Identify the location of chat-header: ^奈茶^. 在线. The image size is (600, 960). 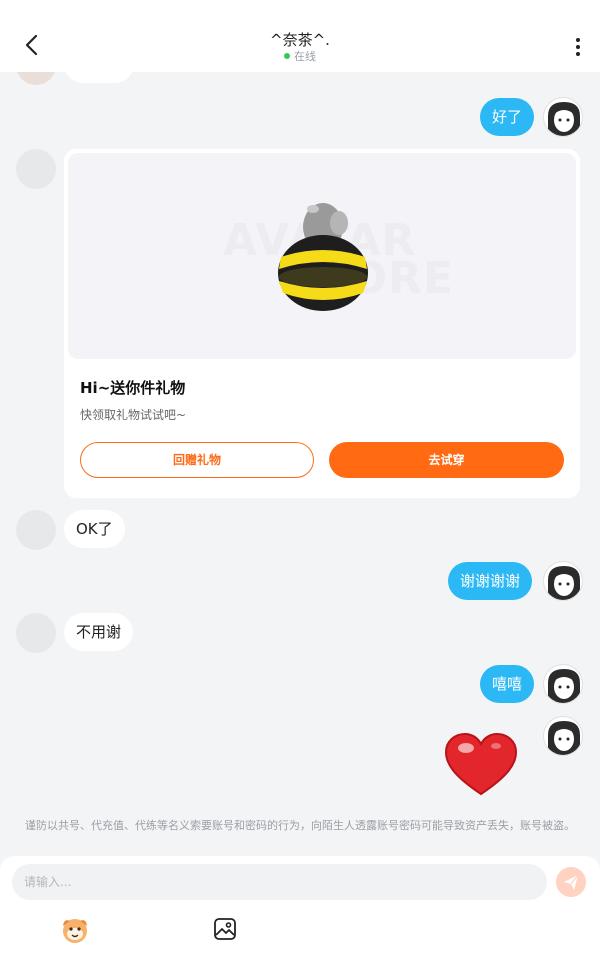
(300, 36).